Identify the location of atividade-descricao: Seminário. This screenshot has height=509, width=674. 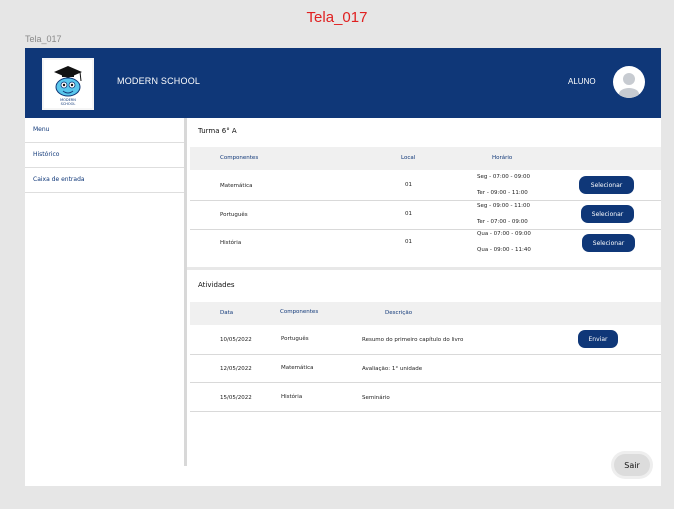
(376, 398).